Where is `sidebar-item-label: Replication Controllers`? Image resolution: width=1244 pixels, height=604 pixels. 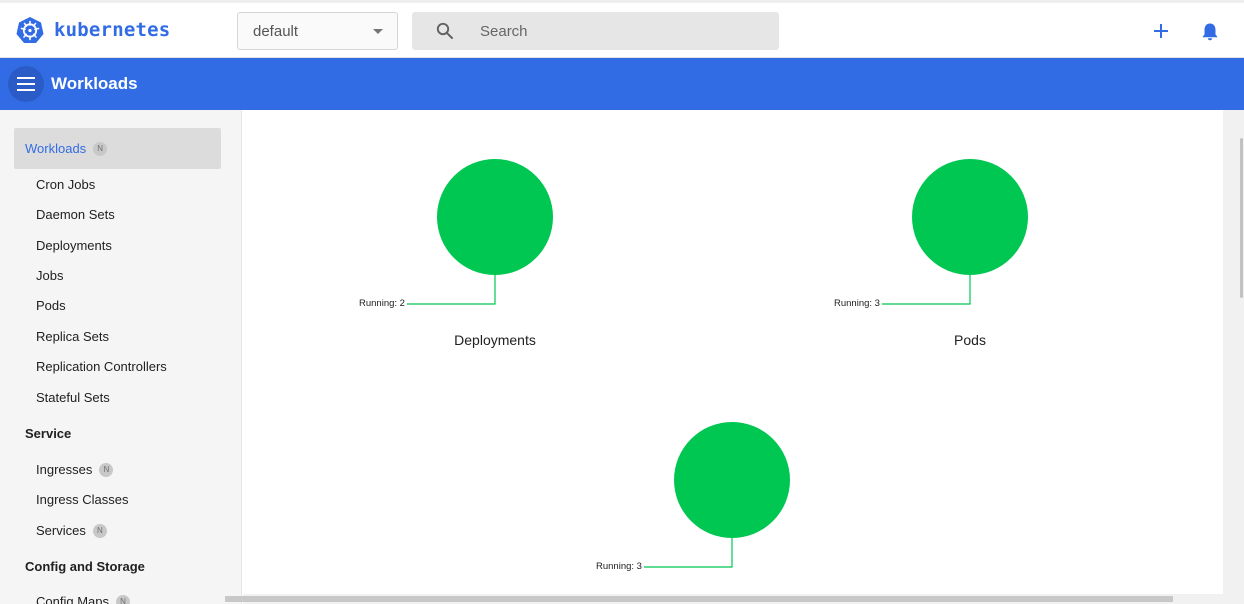 sidebar-item-label: Replication Controllers is located at coordinates (101, 366).